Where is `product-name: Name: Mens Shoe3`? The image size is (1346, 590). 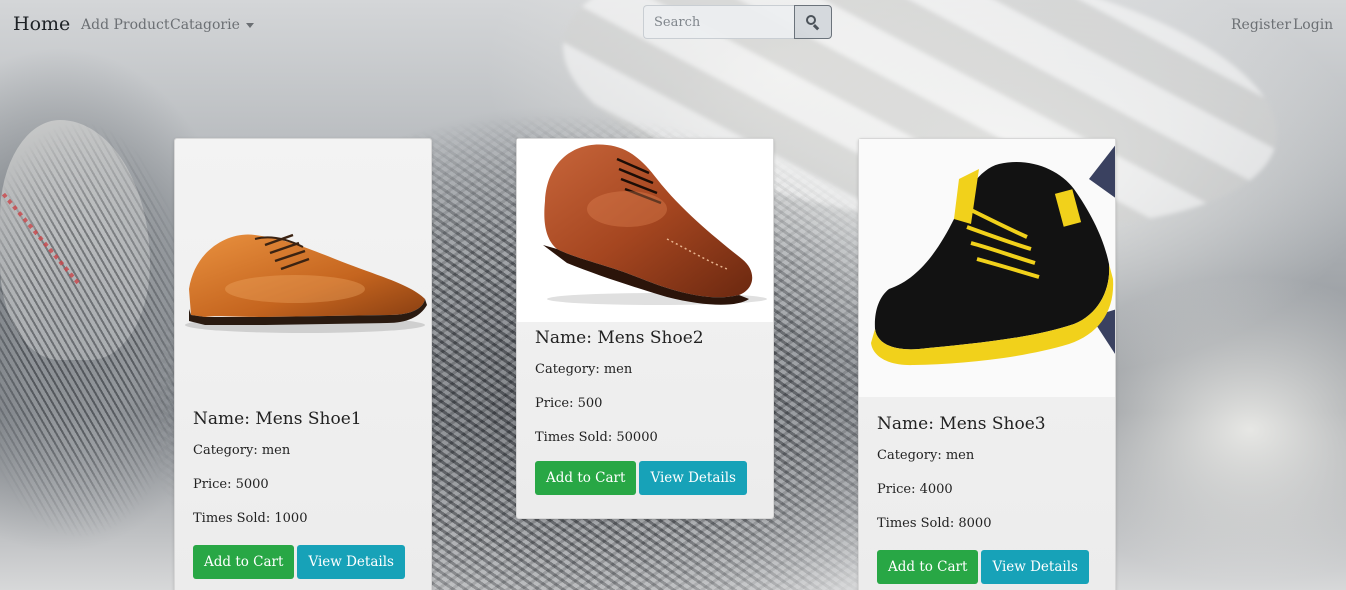
product-name: Name: Mens Shoe3 is located at coordinates (961, 424).